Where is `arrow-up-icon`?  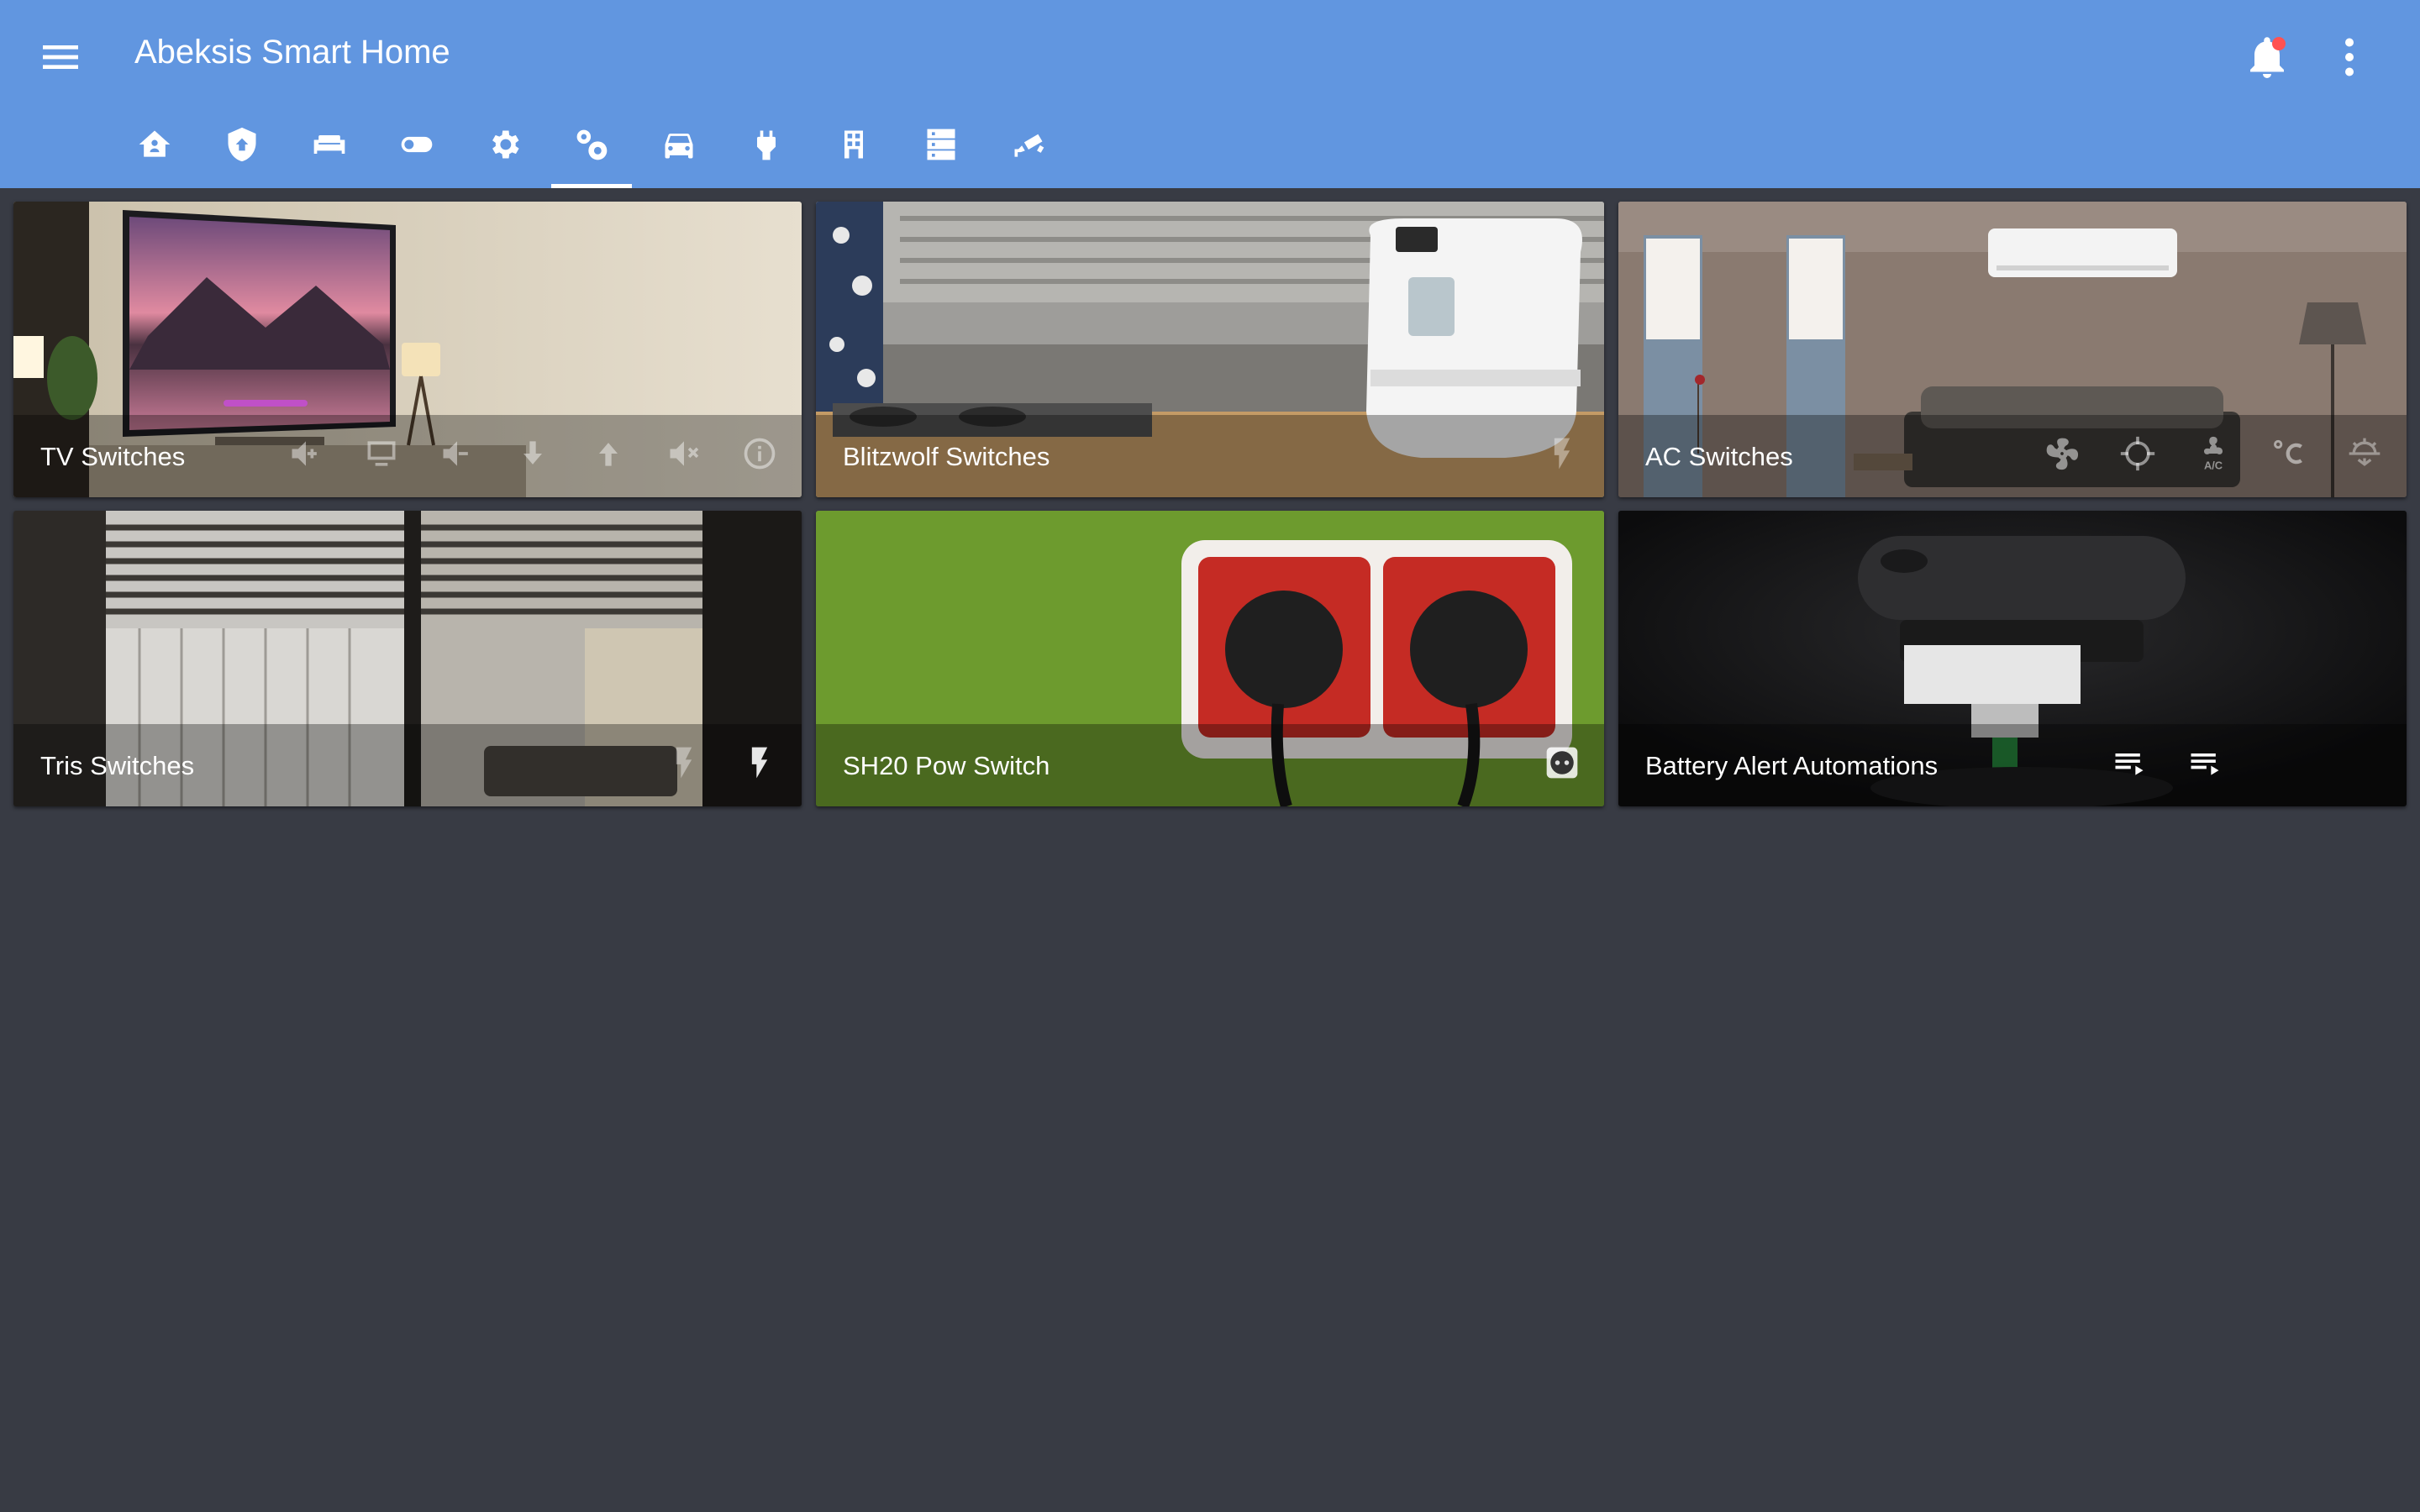
arrow-up-icon is located at coordinates (608, 453).